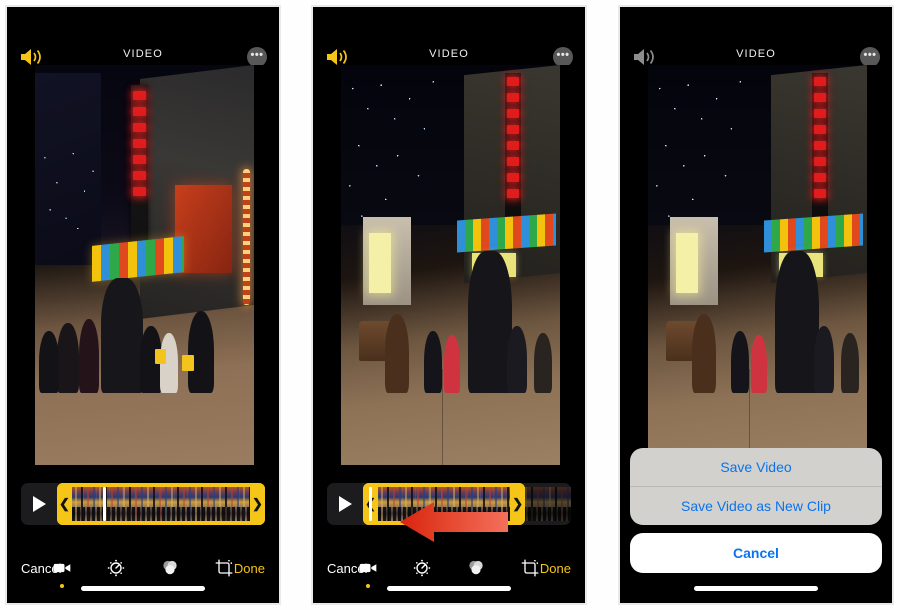 This screenshot has height=610, width=900. Describe the element at coordinates (756, 467) in the screenshot. I see `save-video-button: Save Video` at that location.